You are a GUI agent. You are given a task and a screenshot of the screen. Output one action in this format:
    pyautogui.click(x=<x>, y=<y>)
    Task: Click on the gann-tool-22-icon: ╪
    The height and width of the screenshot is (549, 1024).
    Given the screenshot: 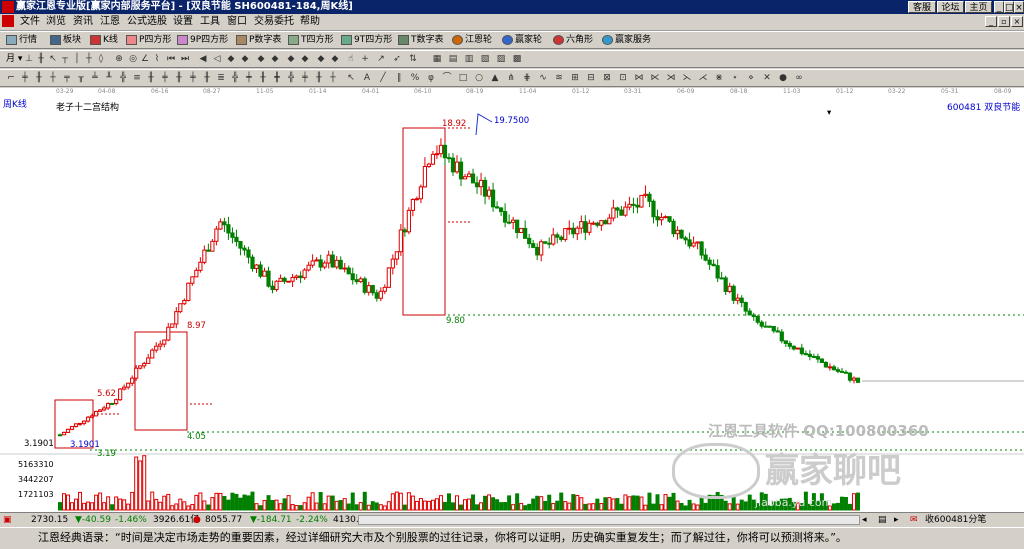 What is the action you would take?
    pyautogui.click(x=305, y=78)
    